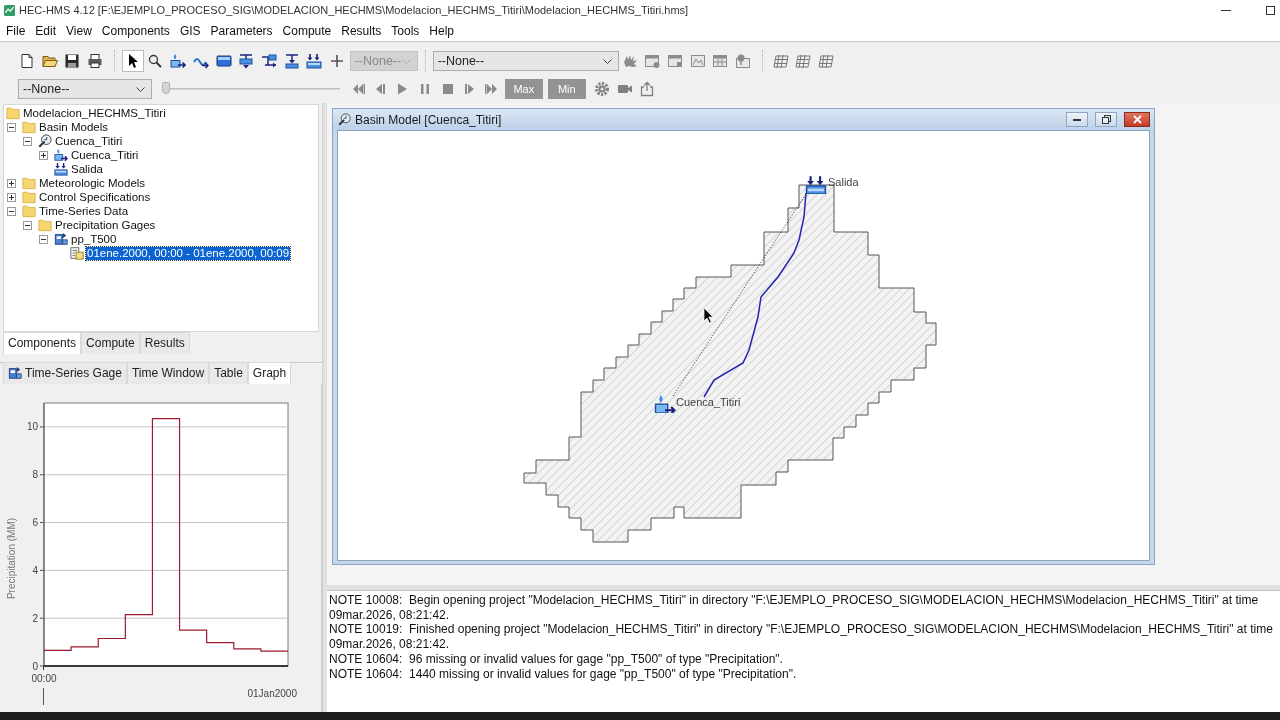 The image size is (1280, 720). Describe the element at coordinates (46, 31) in the screenshot. I see `menu-item: Edit` at that location.